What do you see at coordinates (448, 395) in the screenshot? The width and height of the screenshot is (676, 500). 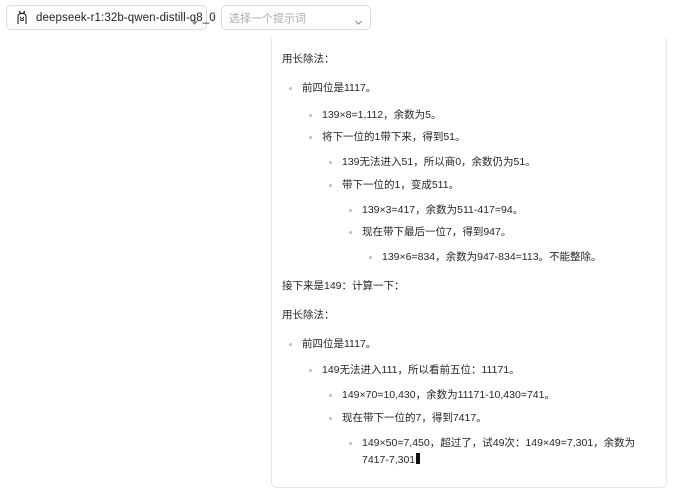 I see `list-item: 149×70=10,430，余数为11171-10,430=741。` at bounding box center [448, 395].